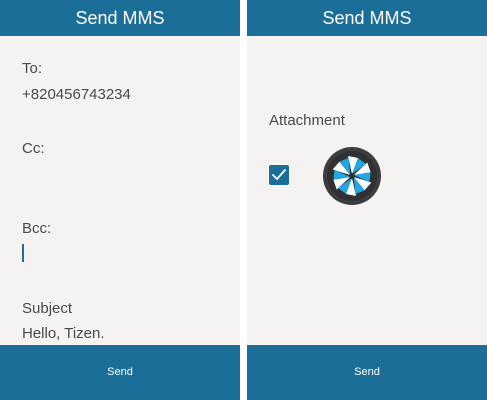  Describe the element at coordinates (33, 148) in the screenshot. I see `cc-label: Cc:` at that location.